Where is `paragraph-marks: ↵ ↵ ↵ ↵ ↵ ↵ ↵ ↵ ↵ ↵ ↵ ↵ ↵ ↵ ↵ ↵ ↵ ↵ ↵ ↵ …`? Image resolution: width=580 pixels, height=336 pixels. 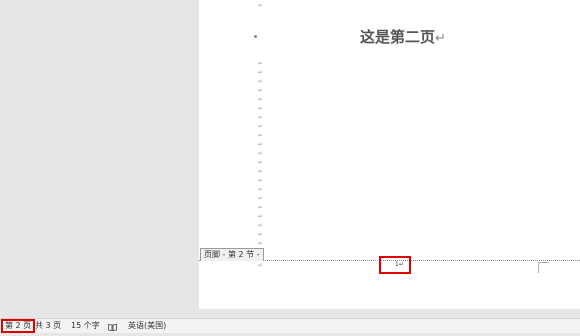
paragraph-marks: ↵ ↵ ↵ ↵ ↵ ↵ ↵ ↵ ↵ ↵ ↵ ↵ ↵ ↵ ↵ ↵ ↵ ↵ ↵ ↵ … is located at coordinates (262, 135).